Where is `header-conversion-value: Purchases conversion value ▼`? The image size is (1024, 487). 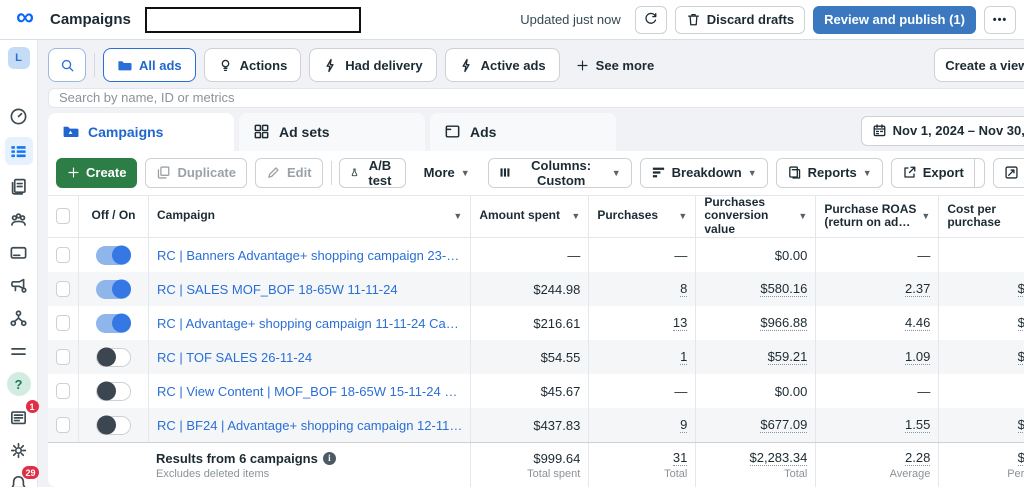 header-conversion-value: Purchases conversion value ▼ is located at coordinates (755, 216).